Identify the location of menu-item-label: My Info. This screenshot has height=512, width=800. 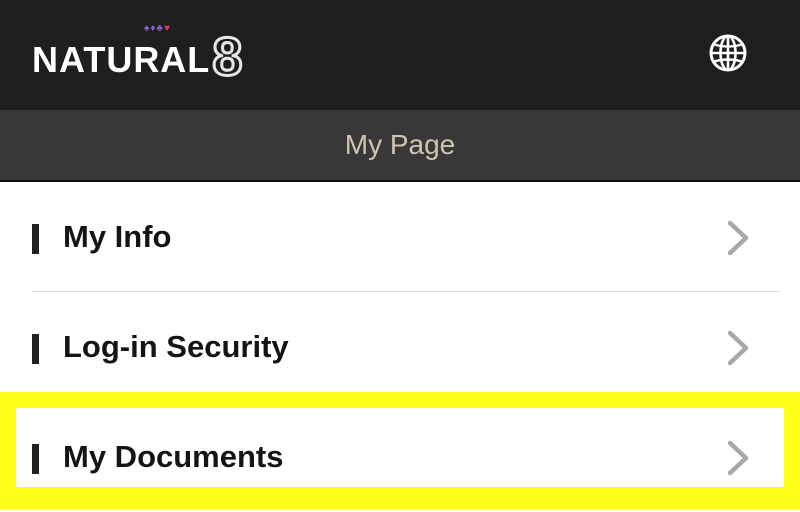
(117, 236).